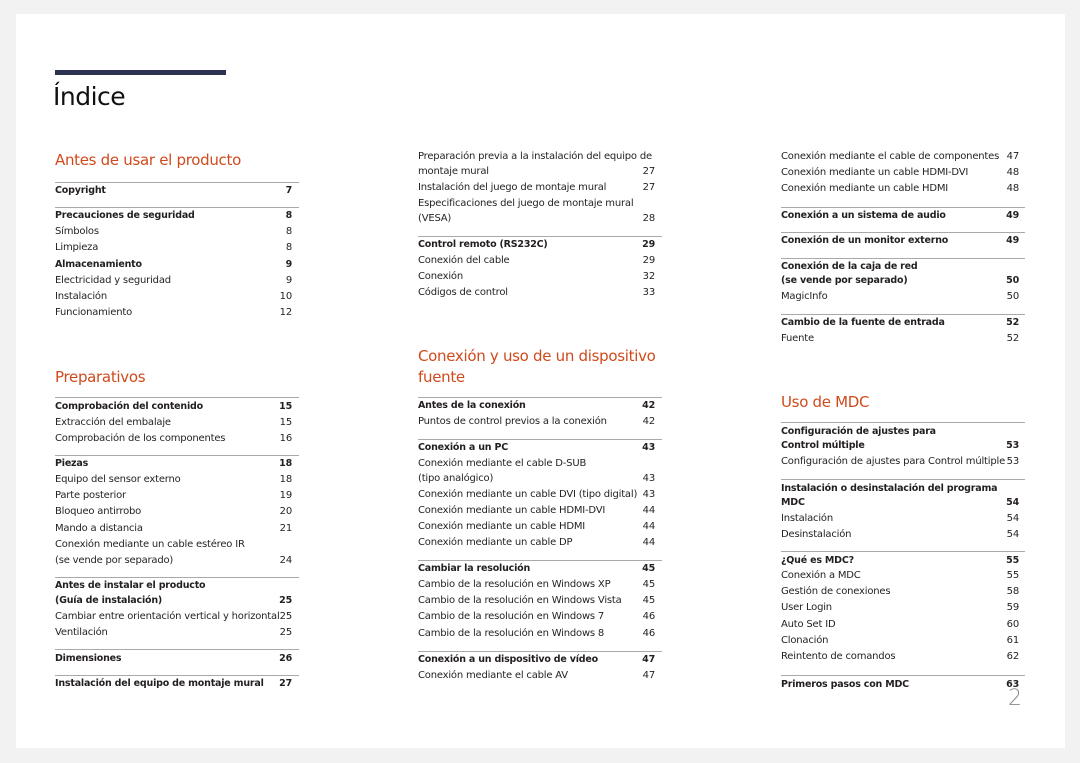 Image resolution: width=1080 pixels, height=763 pixels. What do you see at coordinates (649, 421) in the screenshot?
I see `toc-entry-page: 42` at bounding box center [649, 421].